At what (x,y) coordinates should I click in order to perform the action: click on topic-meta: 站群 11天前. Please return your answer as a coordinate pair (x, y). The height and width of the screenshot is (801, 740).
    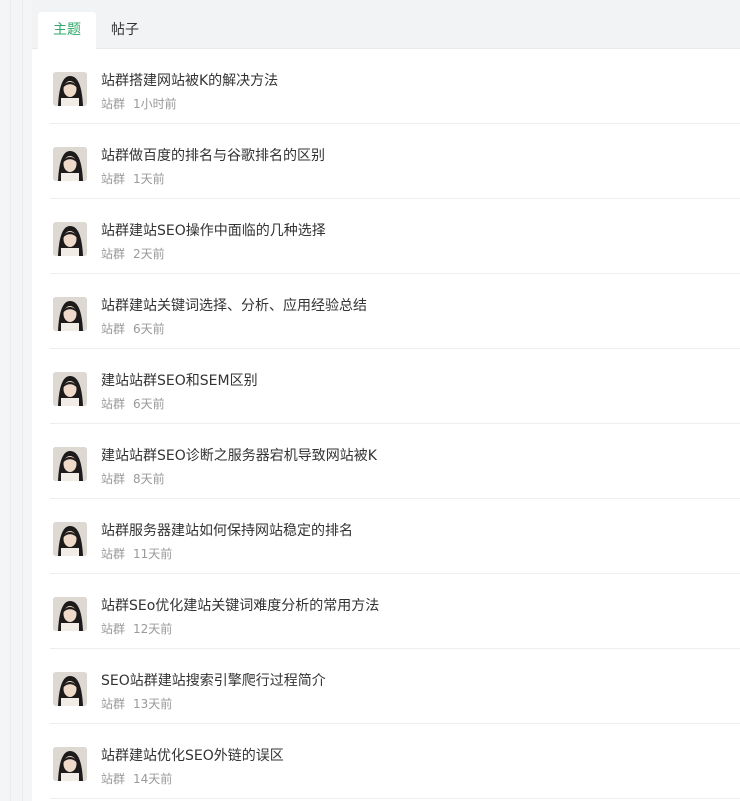
    Looking at the image, I should click on (136, 553).